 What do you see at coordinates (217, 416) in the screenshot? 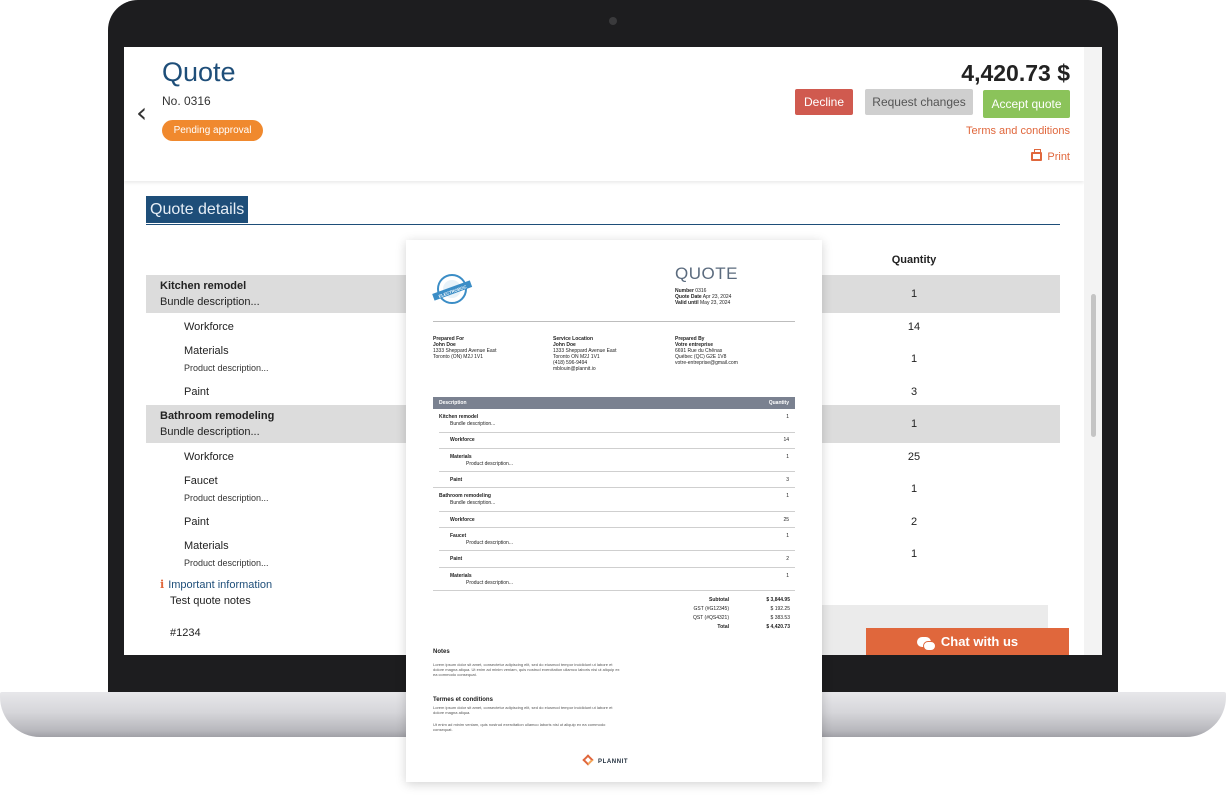
I see `item-name: Bathroom remodeling` at bounding box center [217, 416].